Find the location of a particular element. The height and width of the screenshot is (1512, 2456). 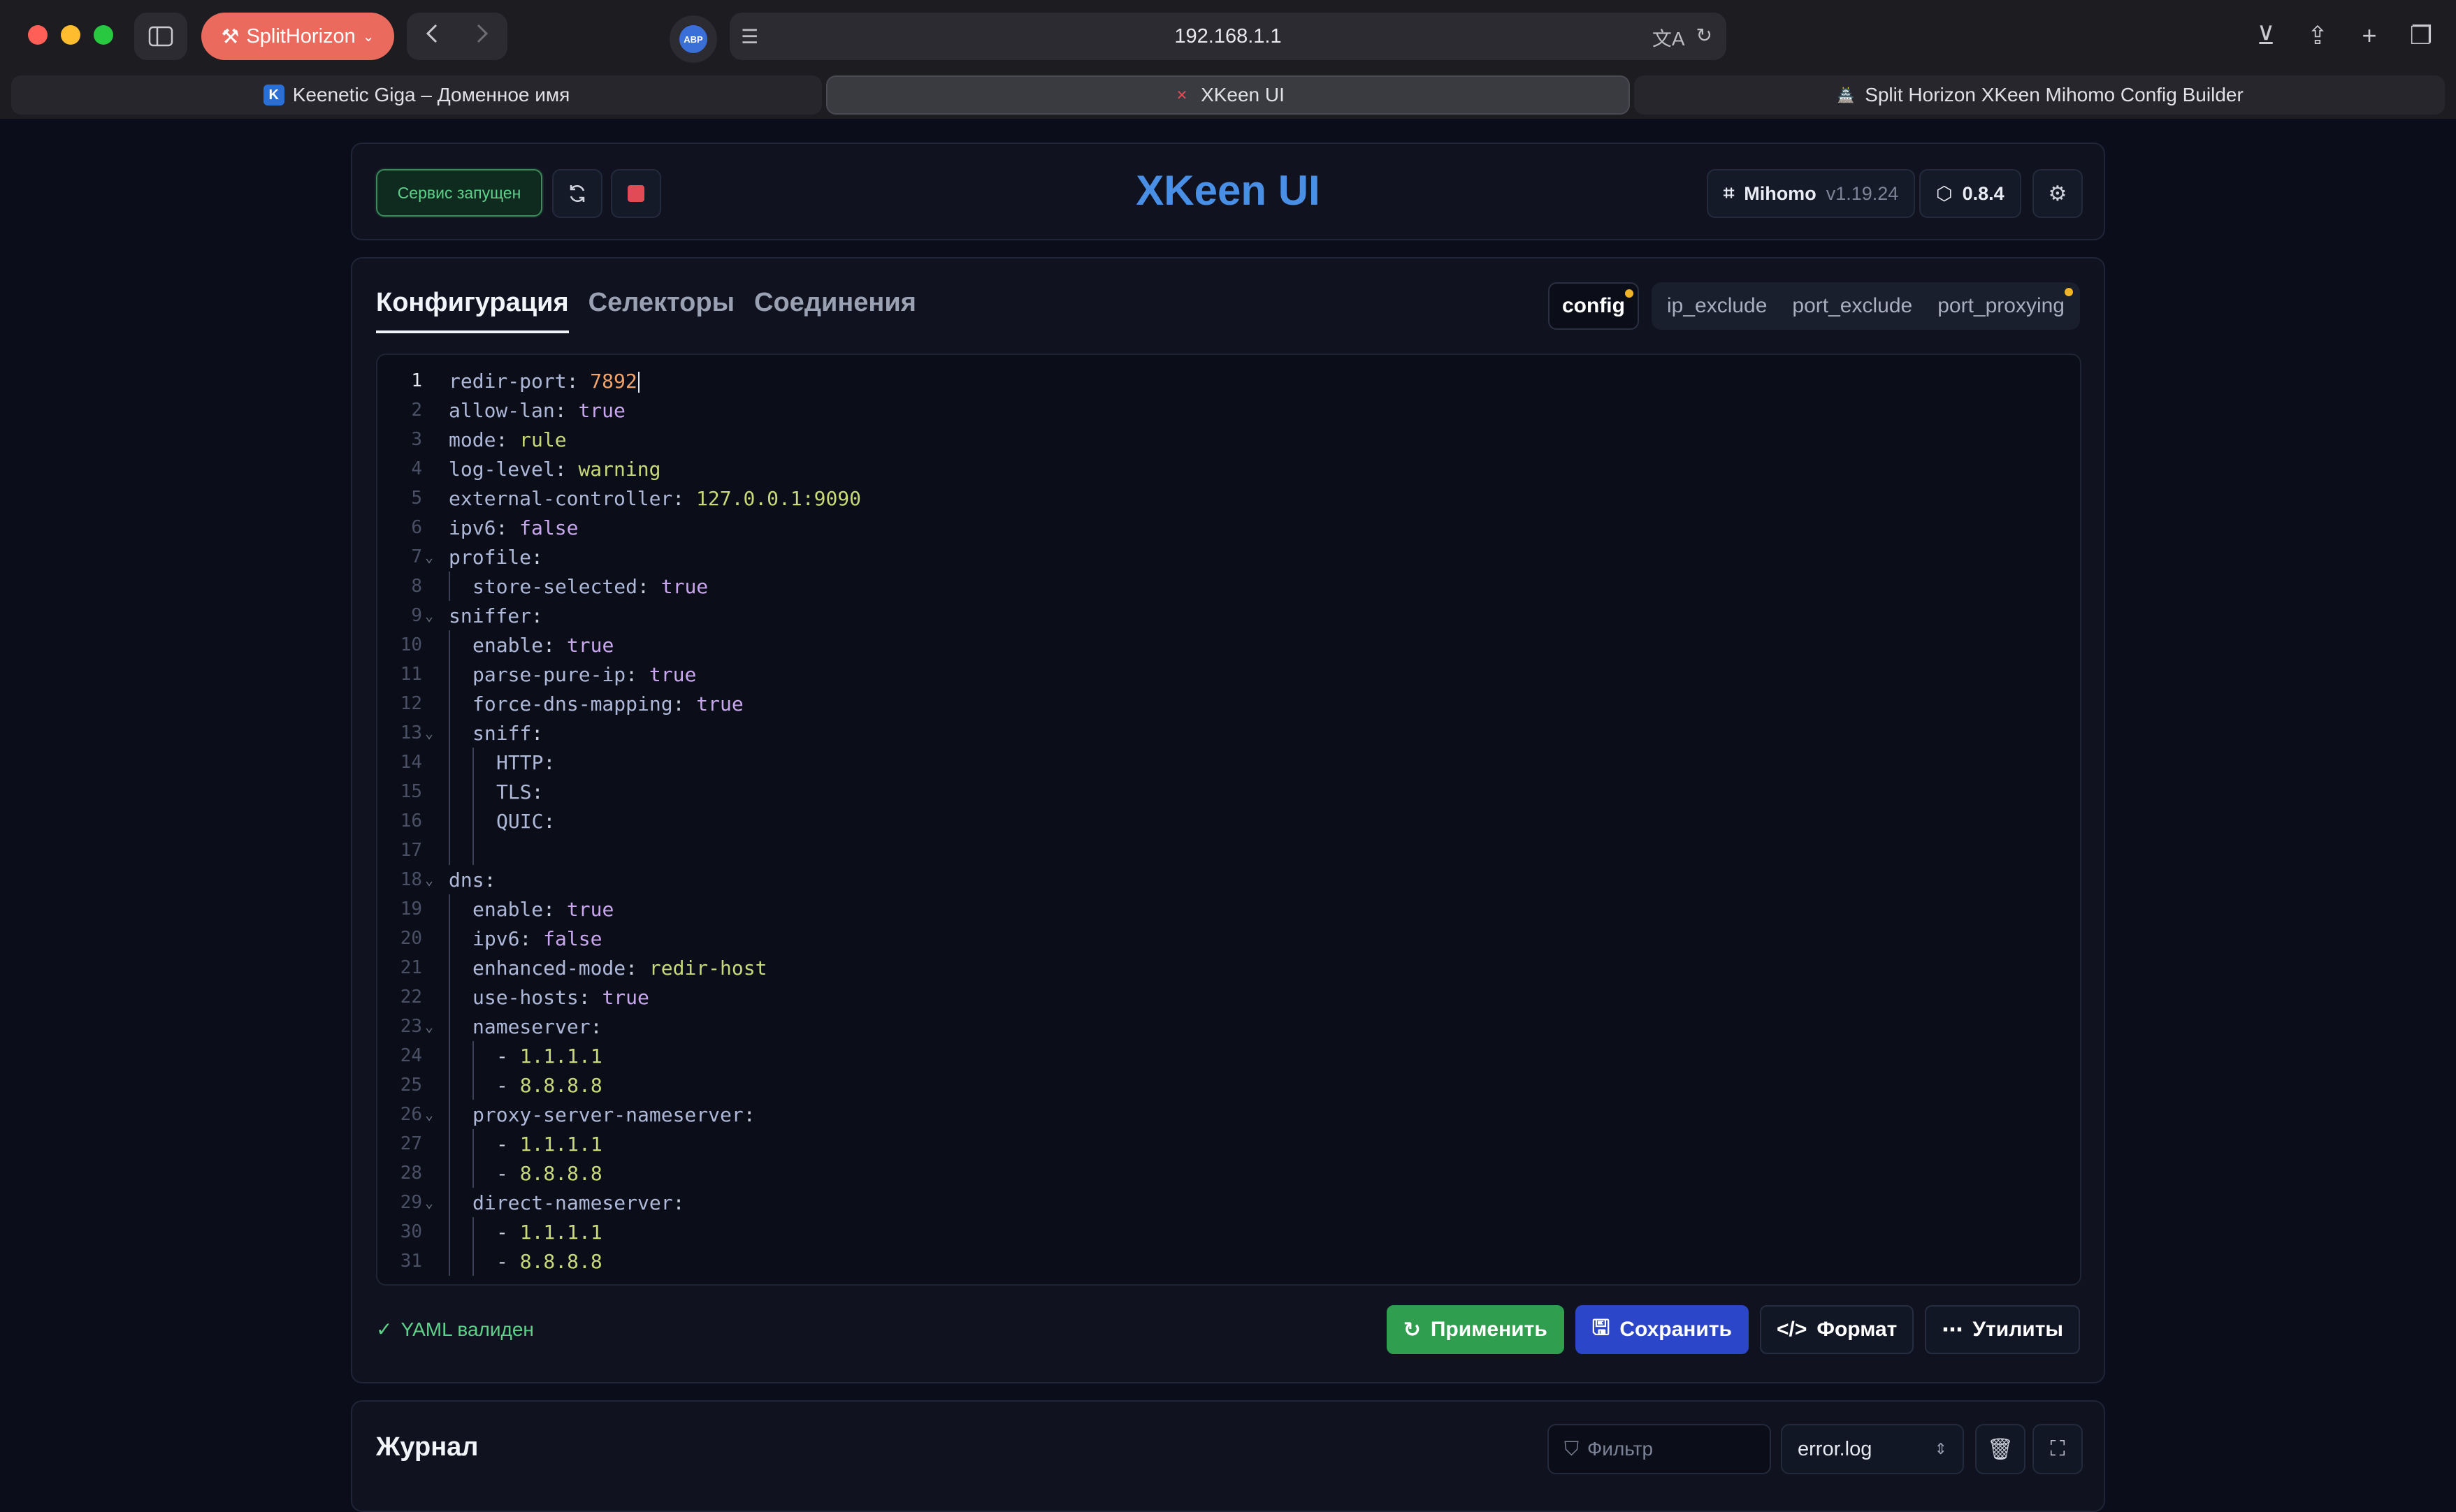

share-icon: ⇪ is located at coordinates (2318, 35).